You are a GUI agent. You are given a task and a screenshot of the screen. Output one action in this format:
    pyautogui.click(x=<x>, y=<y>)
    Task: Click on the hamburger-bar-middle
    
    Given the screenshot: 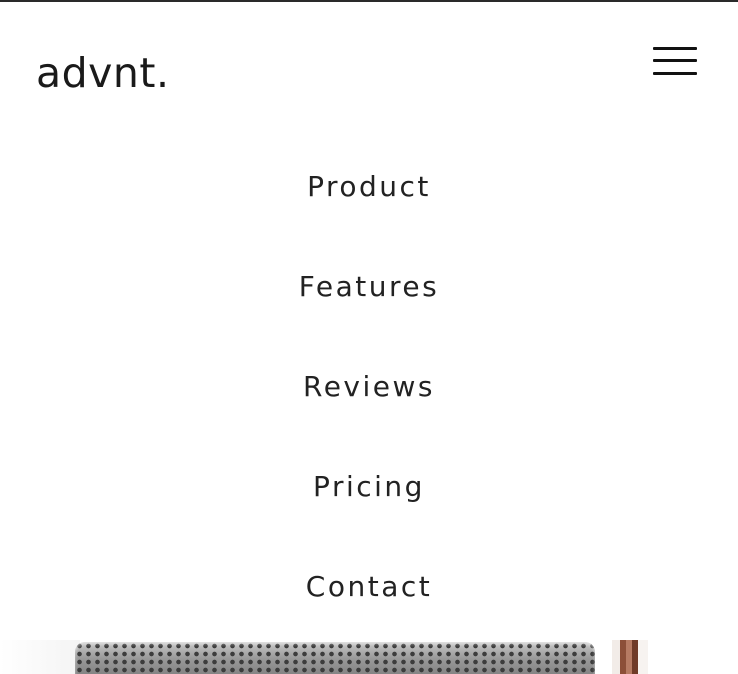 What is the action you would take?
    pyautogui.click(x=675, y=60)
    